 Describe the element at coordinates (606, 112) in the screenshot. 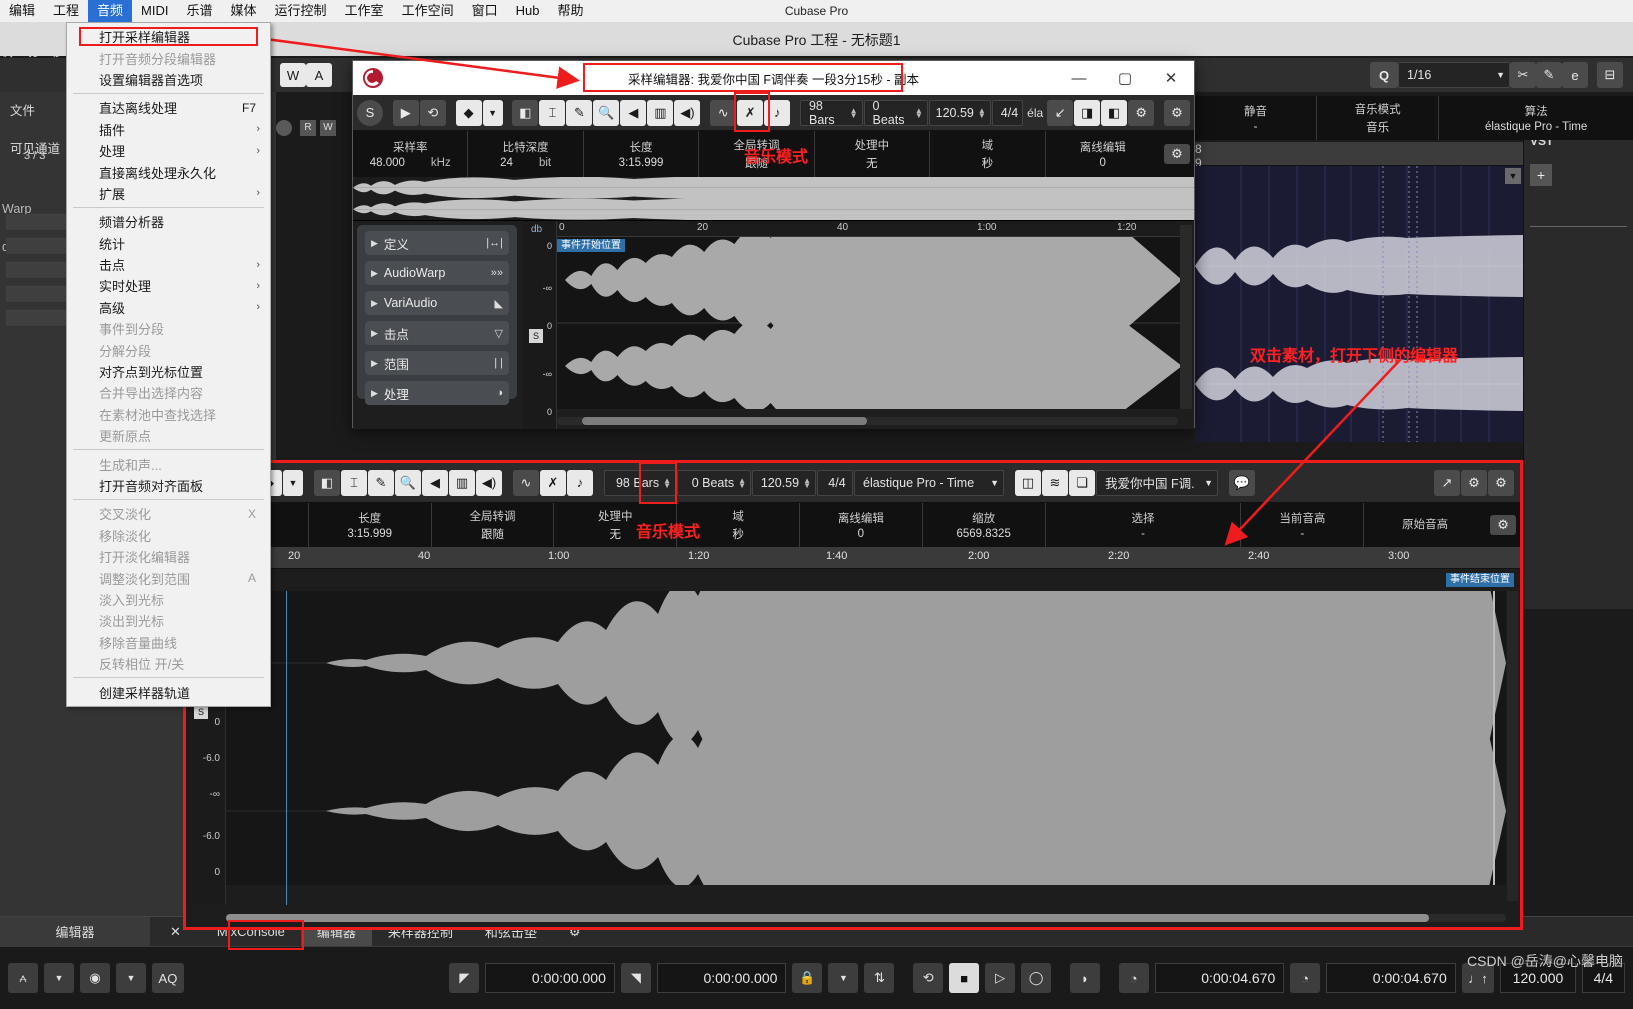

I see `zoom-icon: 🔍` at that location.